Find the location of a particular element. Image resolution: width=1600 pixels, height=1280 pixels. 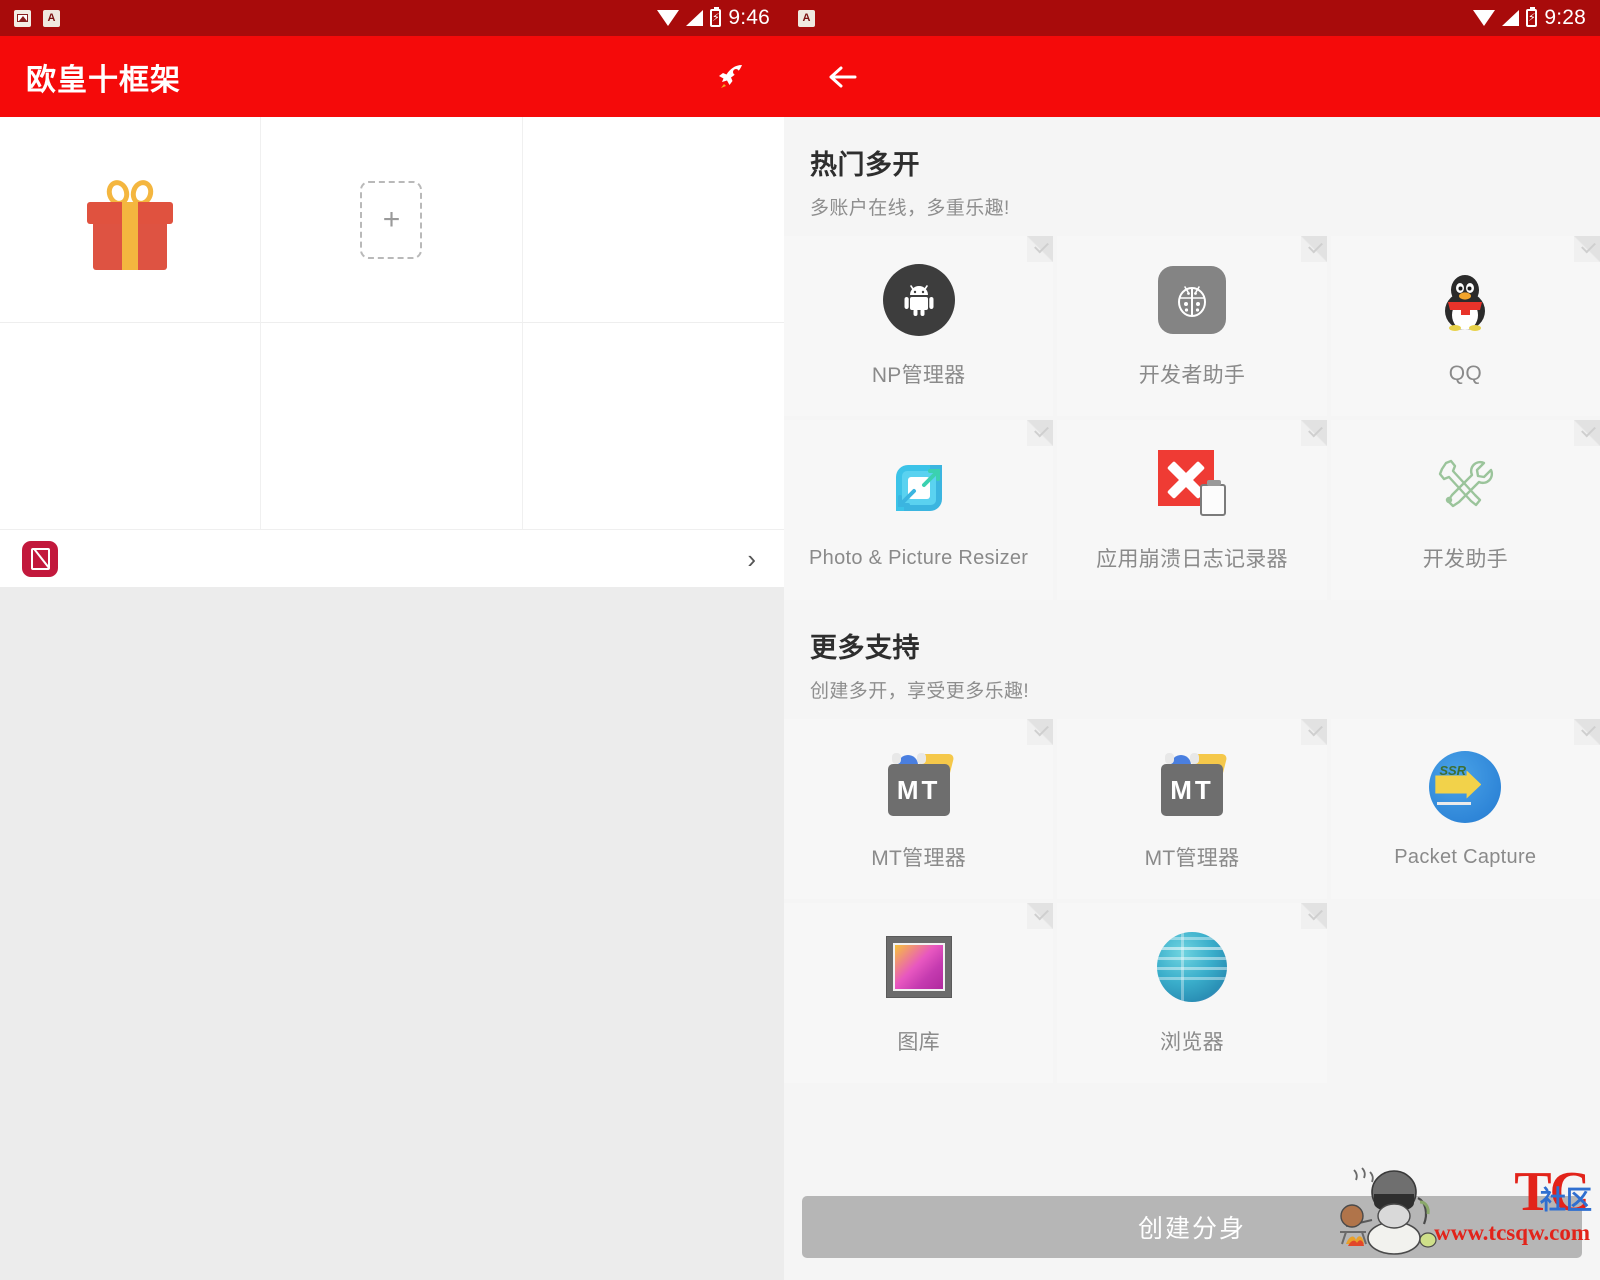

left-status-system: ⚡ 9:46 is located at coordinates (713, 18).